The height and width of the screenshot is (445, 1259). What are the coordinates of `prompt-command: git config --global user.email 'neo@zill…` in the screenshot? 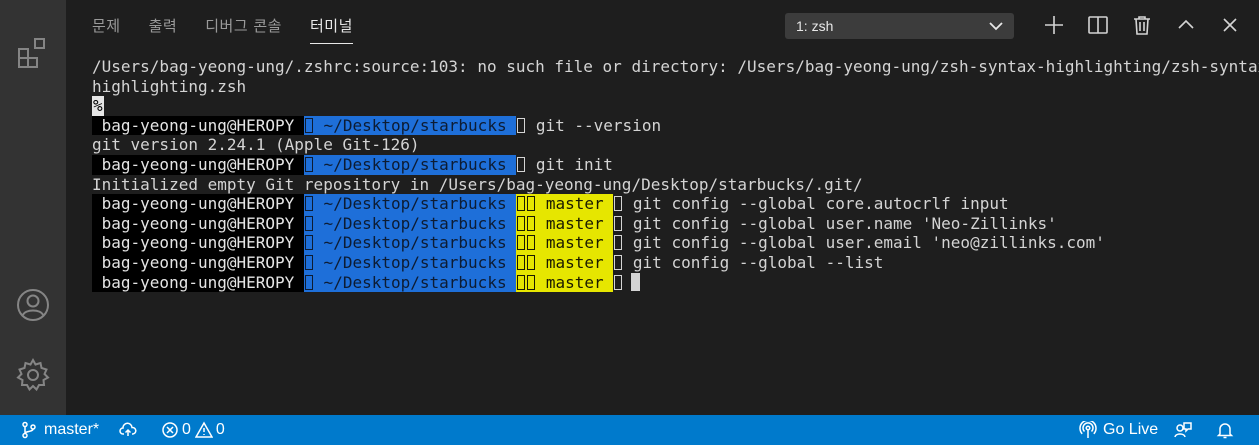 It's located at (864, 243).